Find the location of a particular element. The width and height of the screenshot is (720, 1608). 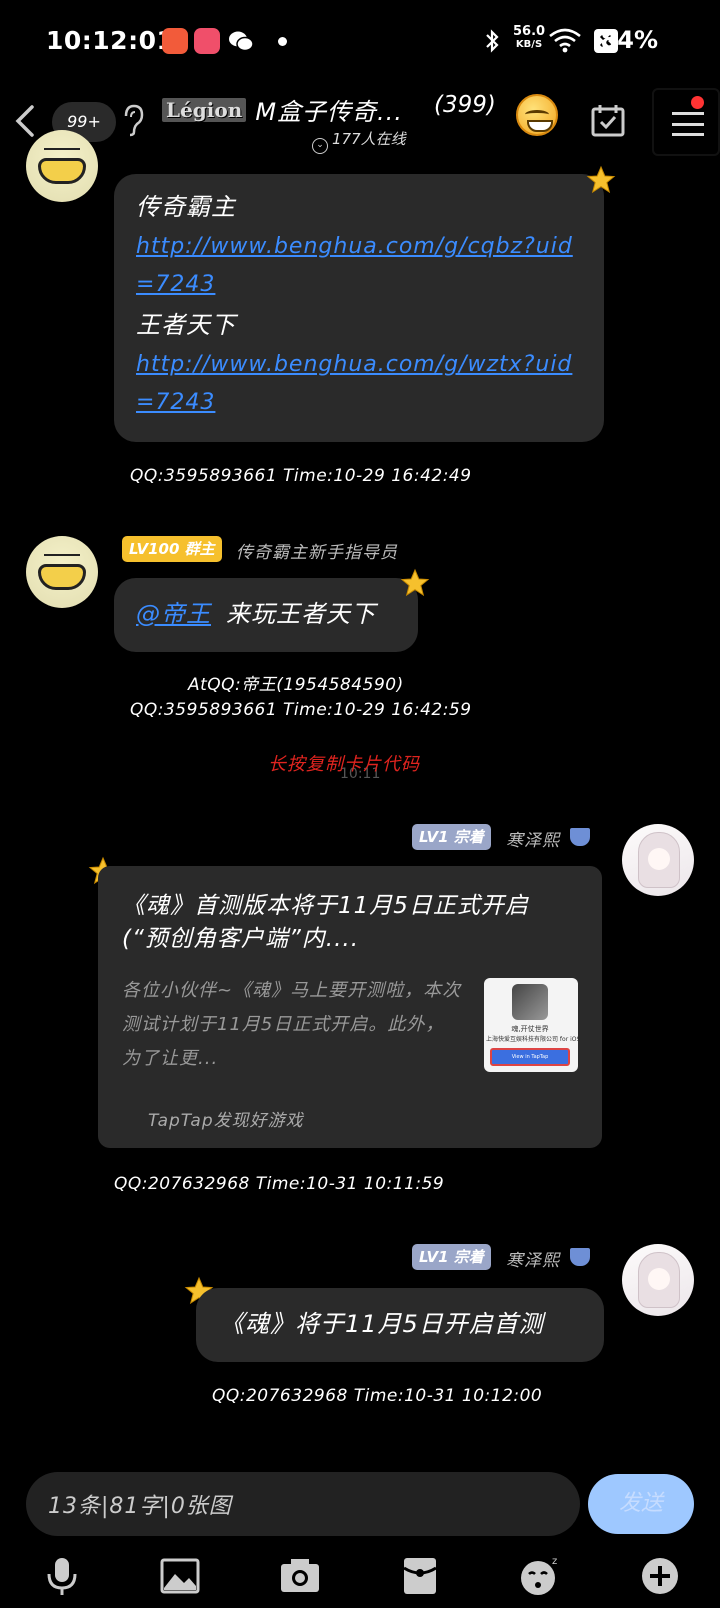

thumbnail-button: View in TapTap is located at coordinates (530, 1057).